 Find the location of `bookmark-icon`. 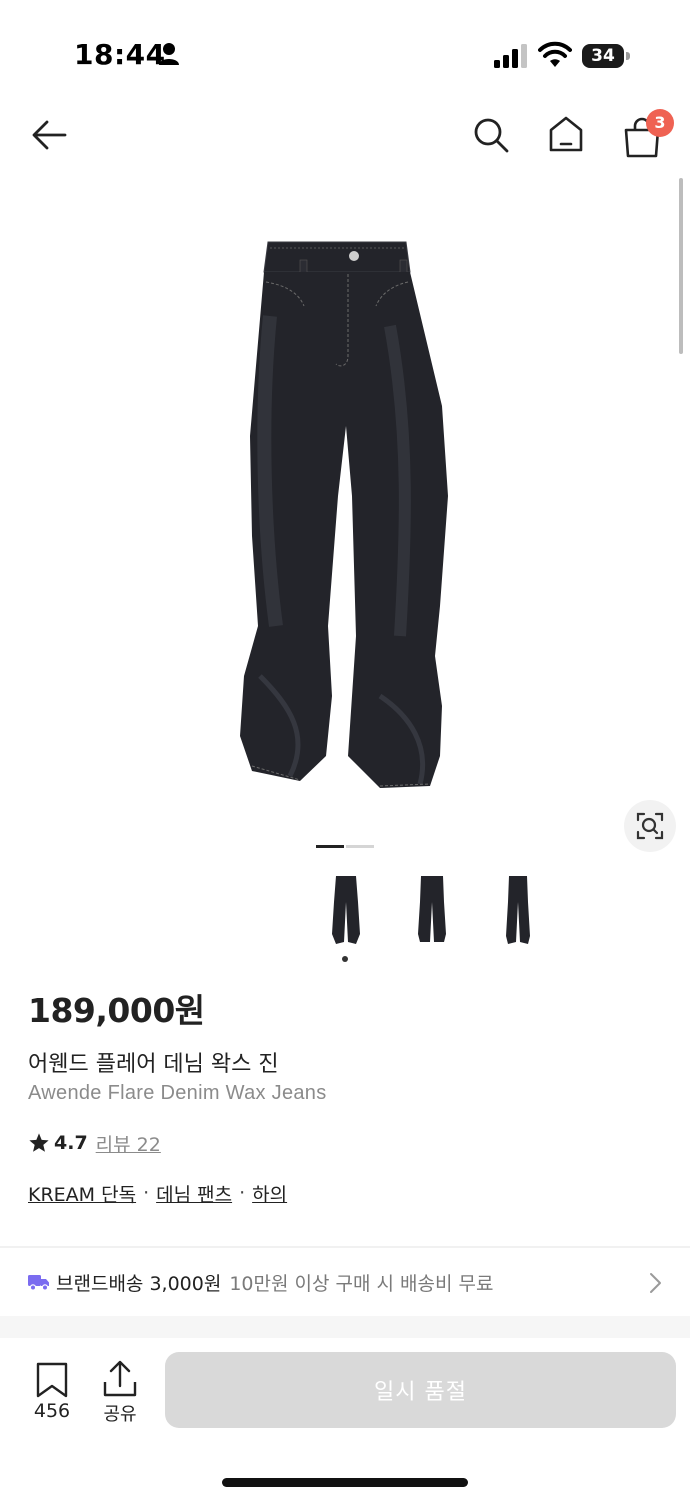

bookmark-icon is located at coordinates (52, 1380).